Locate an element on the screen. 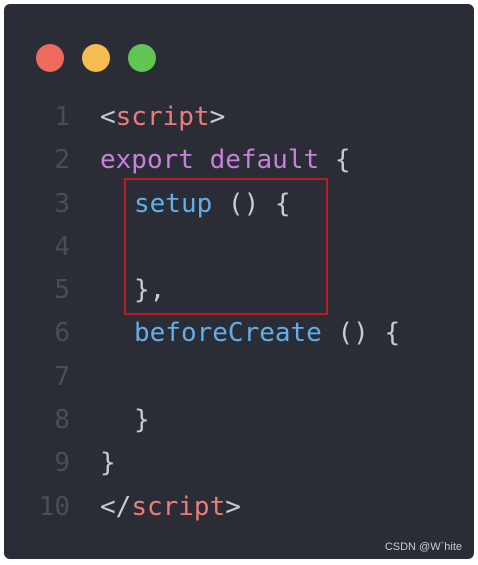 This screenshot has height=565, width=478. line-content: <script> is located at coordinates (162, 117).